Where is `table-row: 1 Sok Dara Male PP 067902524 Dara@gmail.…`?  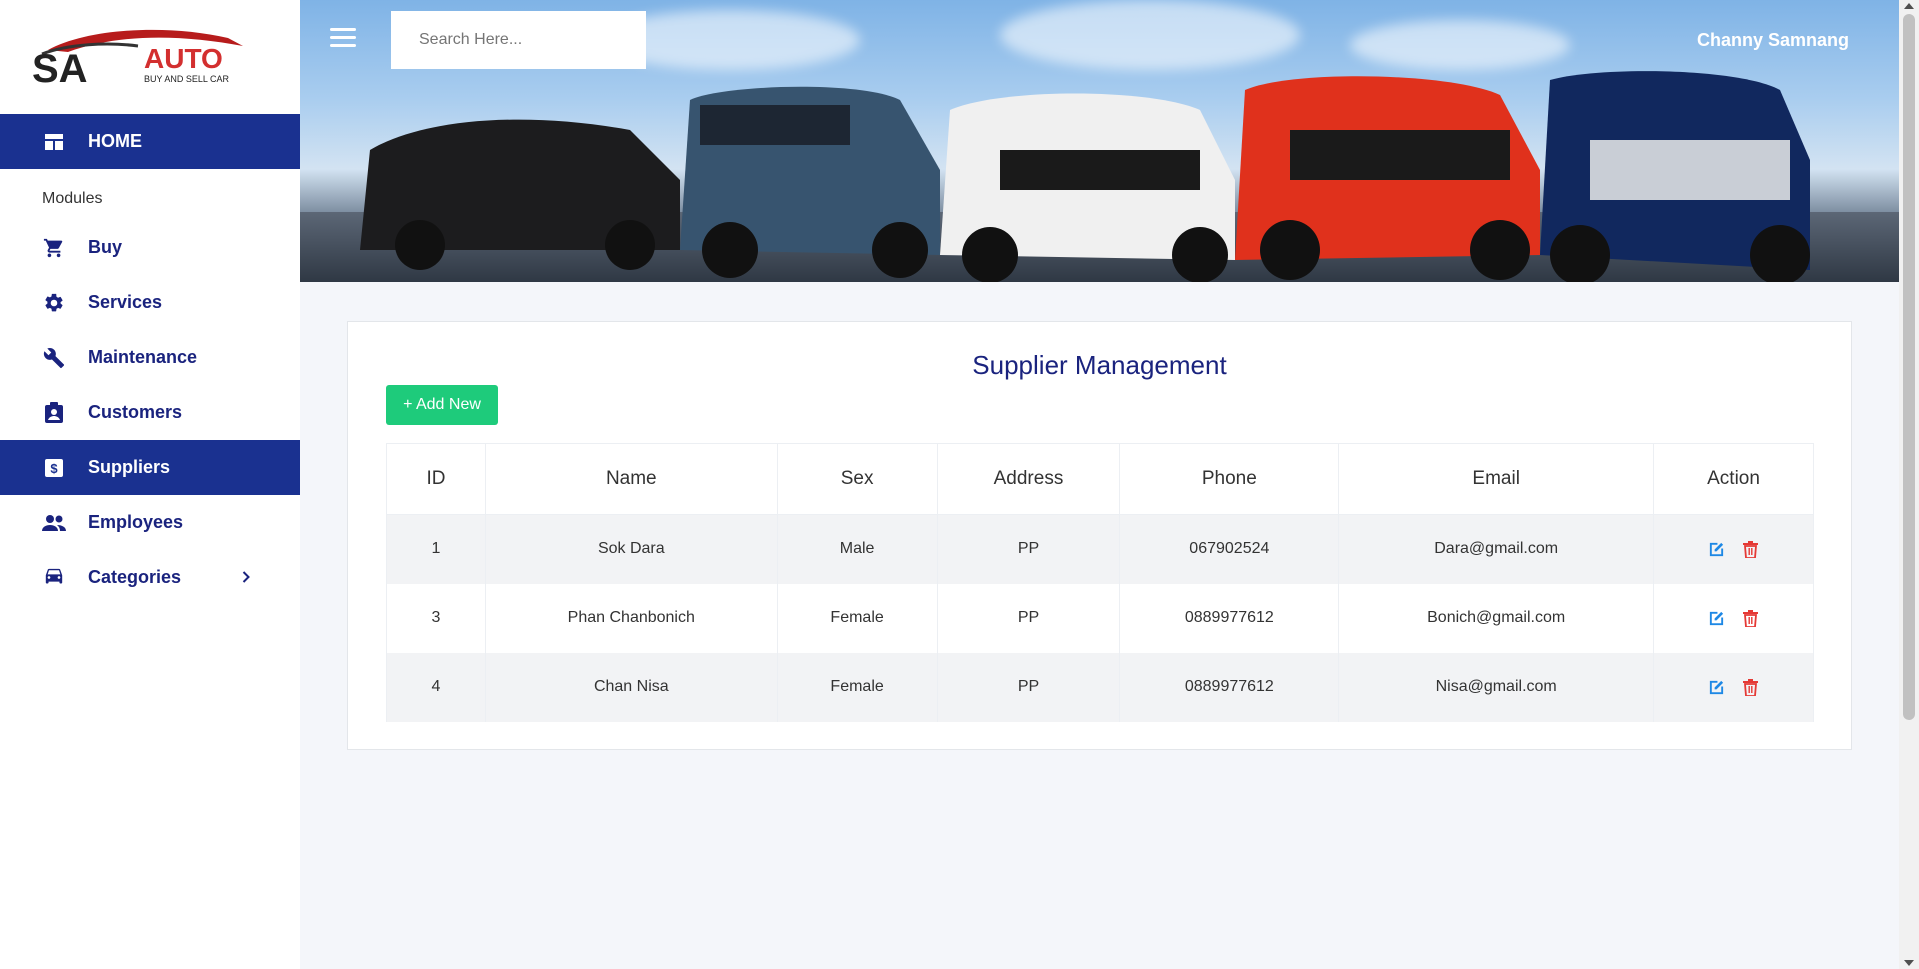
table-row: 1 Sok Dara Male PP 067902524 Dara@gmail.… is located at coordinates (1100, 549).